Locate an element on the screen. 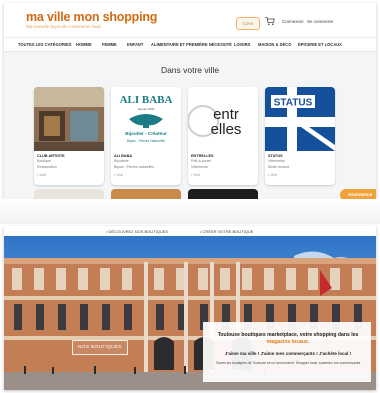 The width and height of the screenshot is (380, 393). section-title: Dans votre ville is located at coordinates (190, 70).